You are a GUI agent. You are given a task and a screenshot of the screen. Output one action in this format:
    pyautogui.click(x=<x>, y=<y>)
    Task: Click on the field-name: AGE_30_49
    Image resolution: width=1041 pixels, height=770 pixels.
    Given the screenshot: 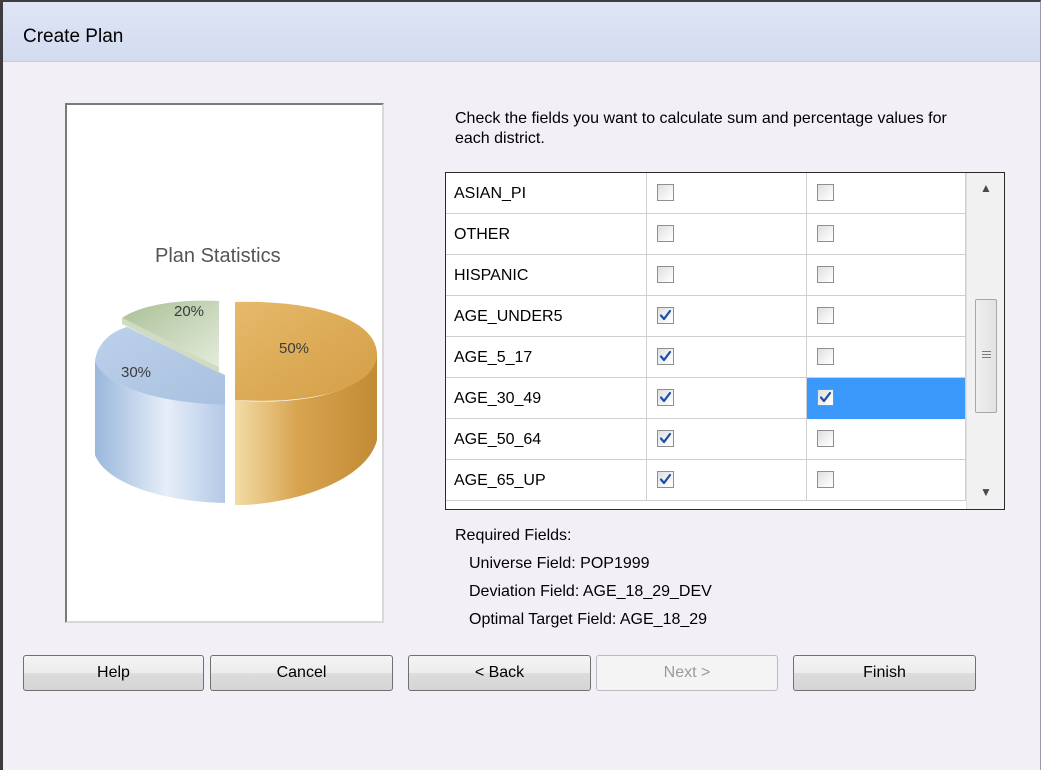 What is the action you would take?
    pyautogui.click(x=498, y=398)
    